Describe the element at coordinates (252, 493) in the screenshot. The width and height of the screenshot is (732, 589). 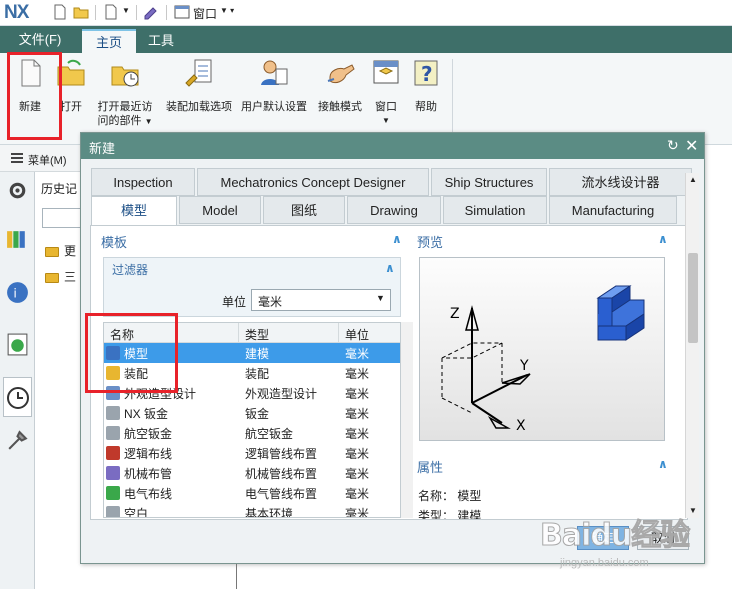
I see `table-row: 电气布线 电气管线布置 毫米` at that location.